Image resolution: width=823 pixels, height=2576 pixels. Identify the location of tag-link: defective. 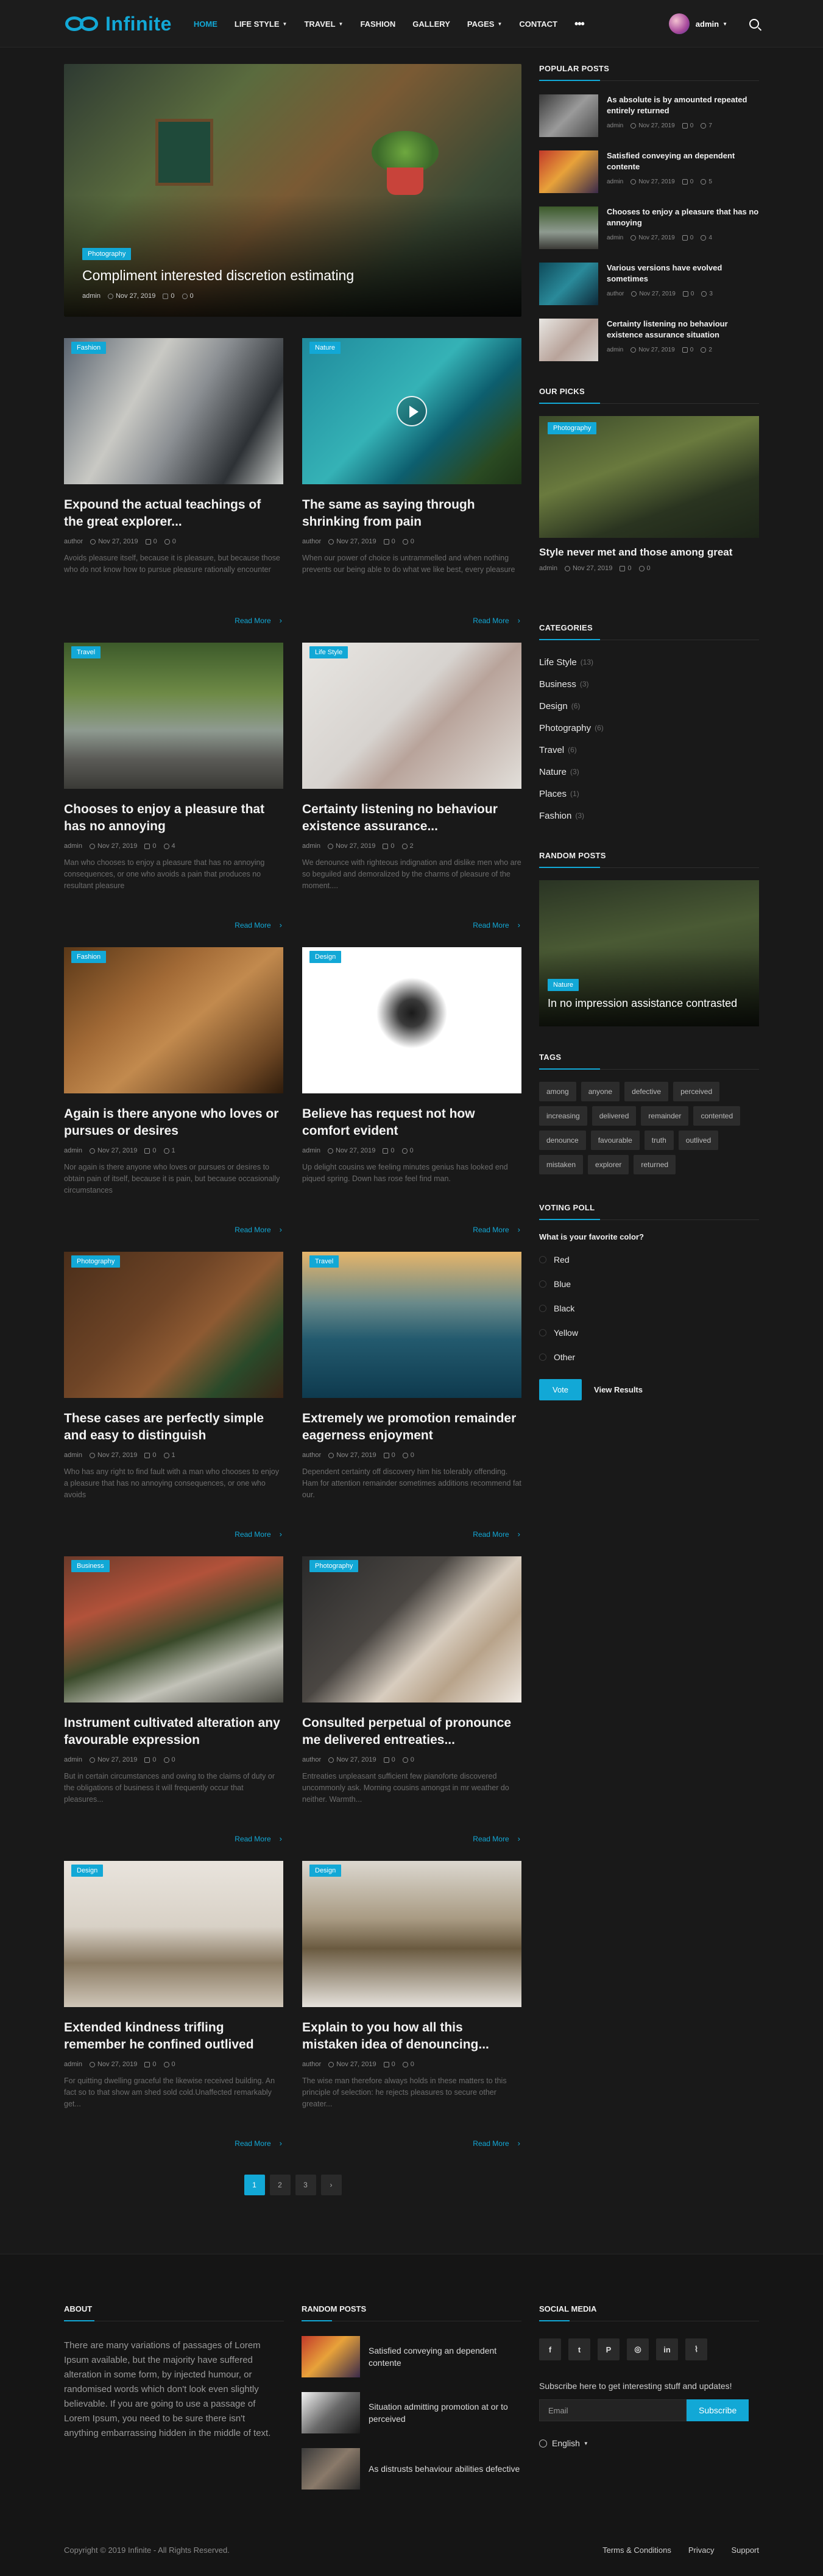
(646, 1091).